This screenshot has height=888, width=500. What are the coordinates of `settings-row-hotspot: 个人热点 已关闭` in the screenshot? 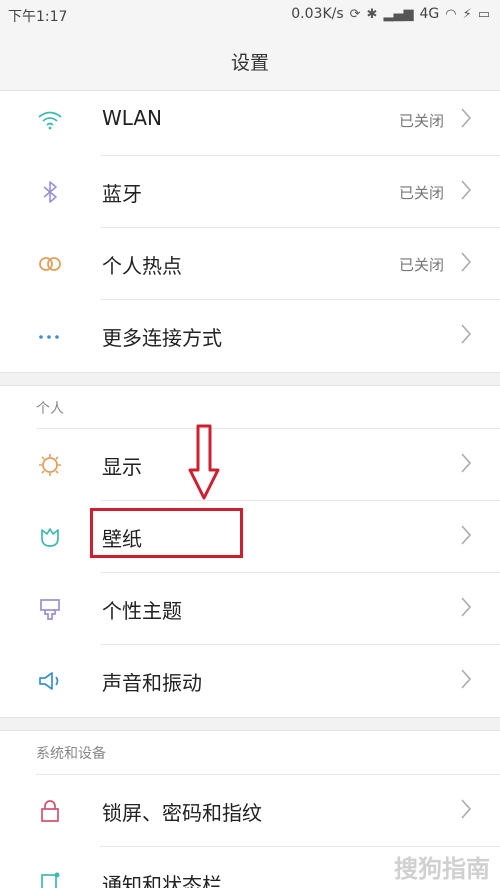 It's located at (250, 264).